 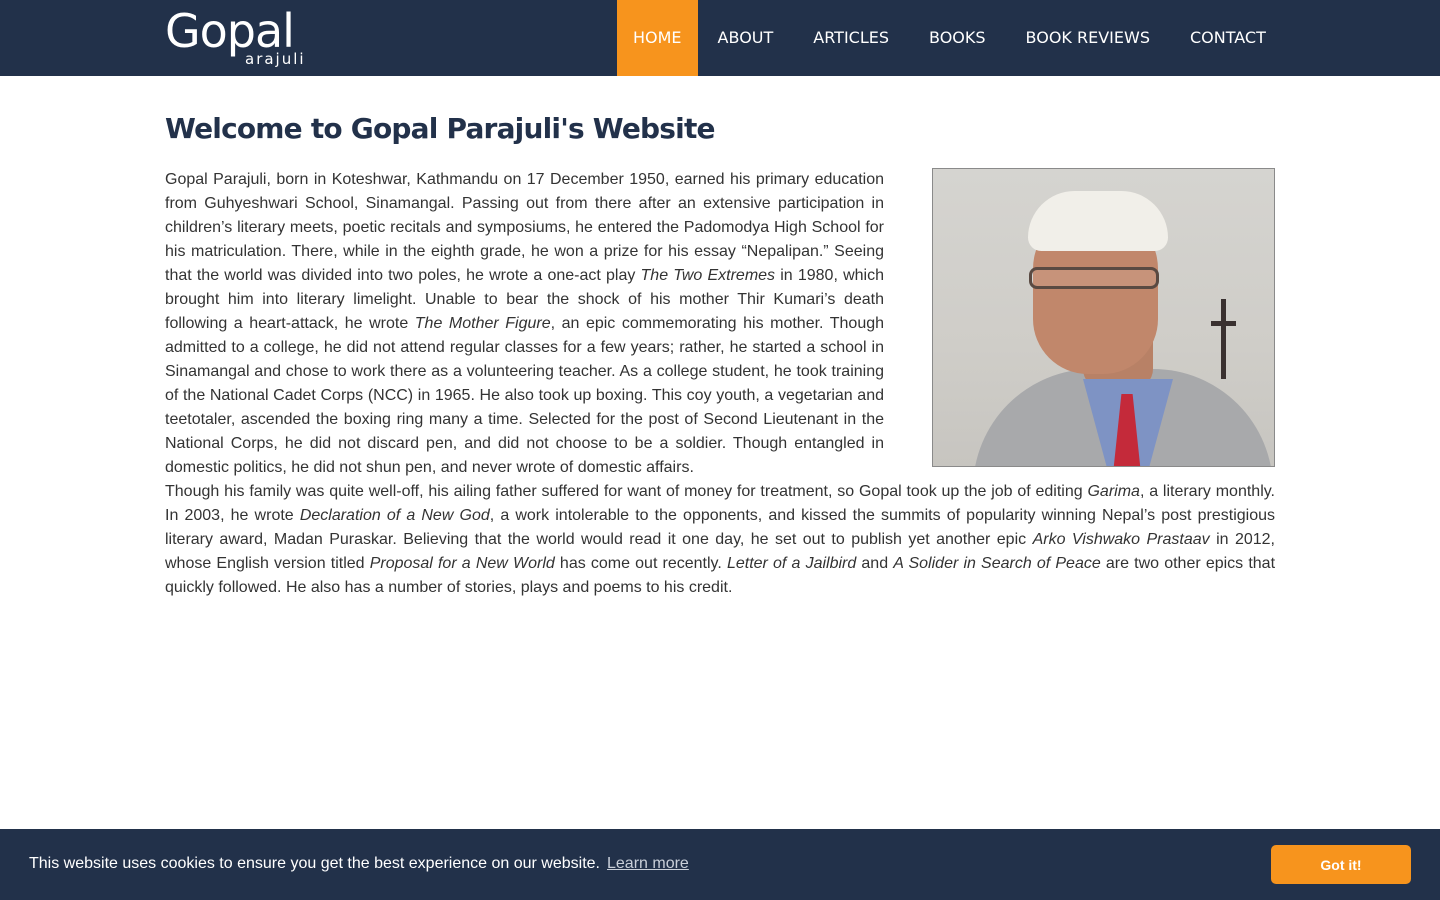 What do you see at coordinates (648, 864) in the screenshot?
I see `cookie-learn-more-link: Learn more` at bounding box center [648, 864].